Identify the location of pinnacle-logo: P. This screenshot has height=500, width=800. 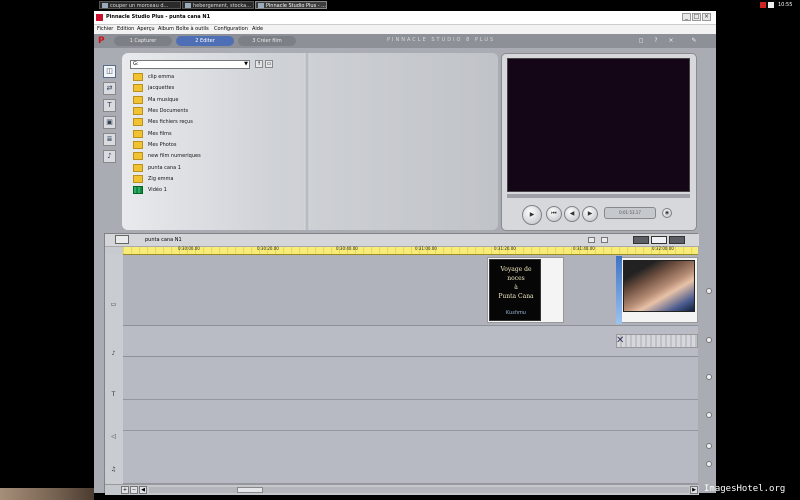
(101, 41).